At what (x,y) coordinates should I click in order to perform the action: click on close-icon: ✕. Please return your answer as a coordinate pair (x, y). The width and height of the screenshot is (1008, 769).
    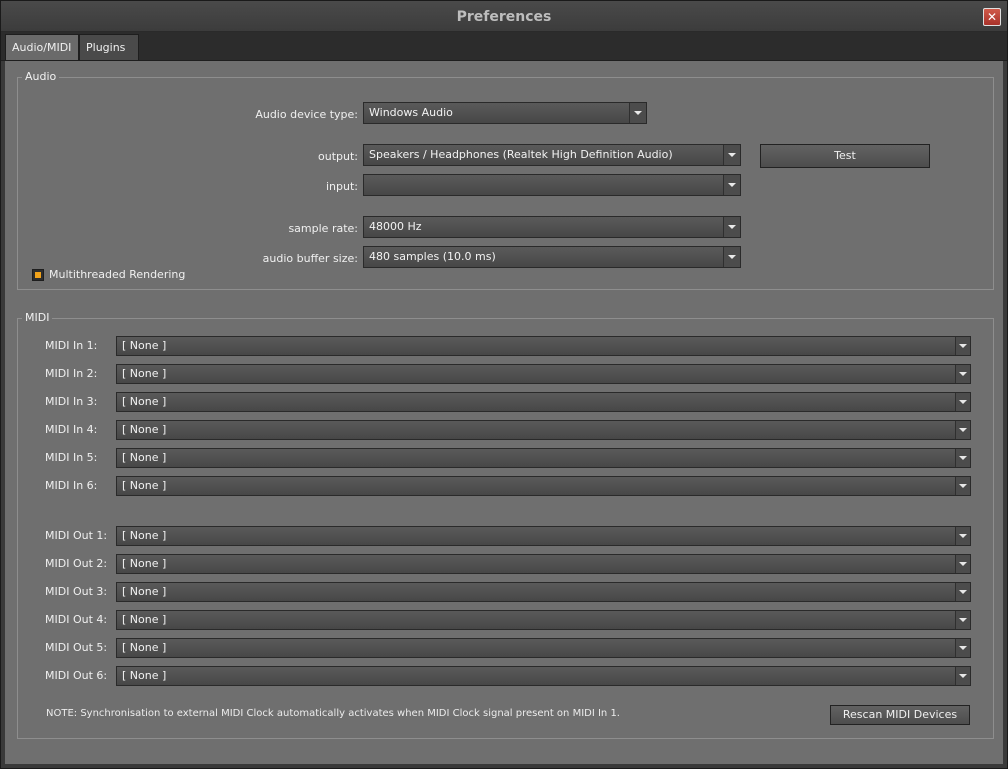
    Looking at the image, I should click on (992, 17).